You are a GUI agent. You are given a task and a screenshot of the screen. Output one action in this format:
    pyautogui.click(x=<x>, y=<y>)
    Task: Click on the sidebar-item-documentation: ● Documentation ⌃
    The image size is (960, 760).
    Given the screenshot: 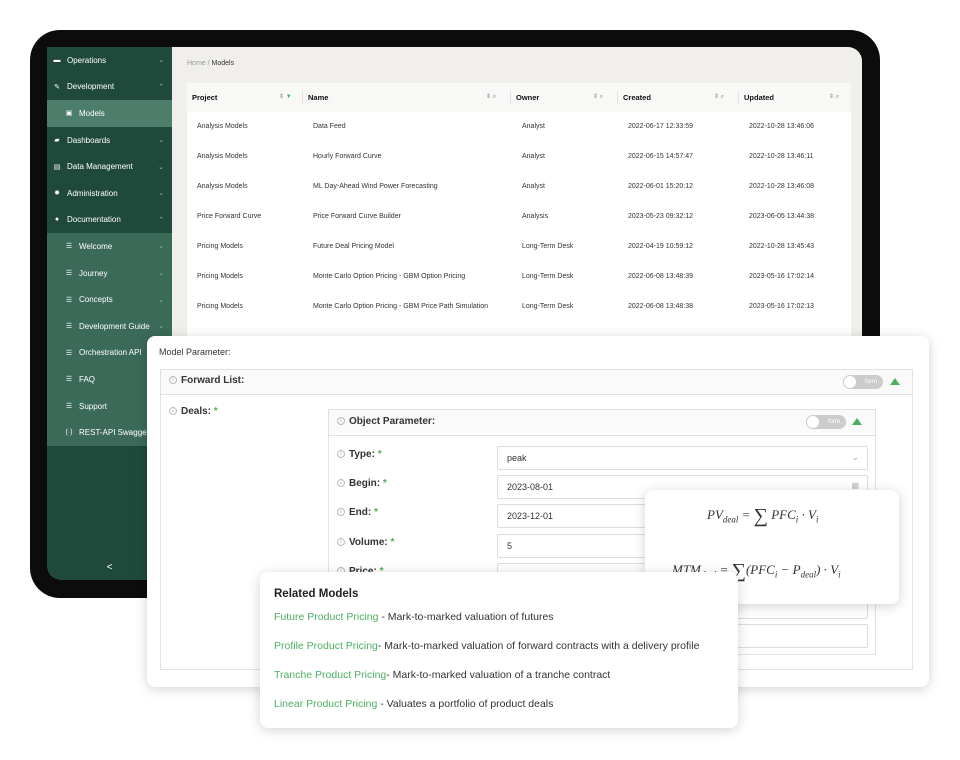 What is the action you would take?
    pyautogui.click(x=109, y=220)
    